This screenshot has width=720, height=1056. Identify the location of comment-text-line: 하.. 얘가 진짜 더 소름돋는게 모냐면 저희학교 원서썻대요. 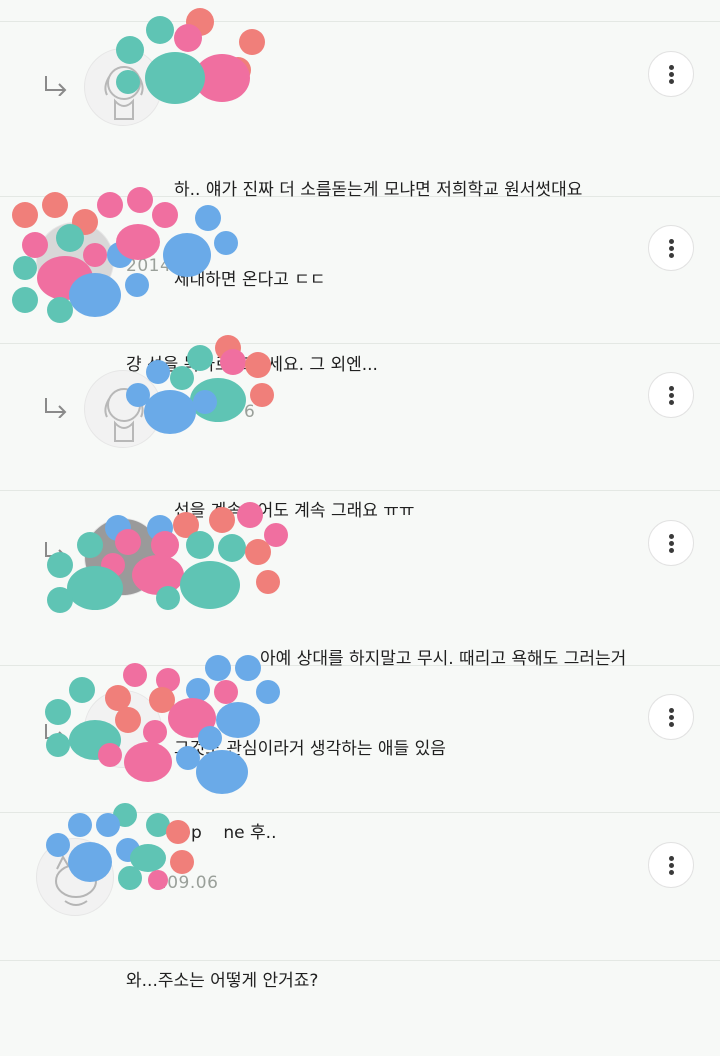
(378, 190).